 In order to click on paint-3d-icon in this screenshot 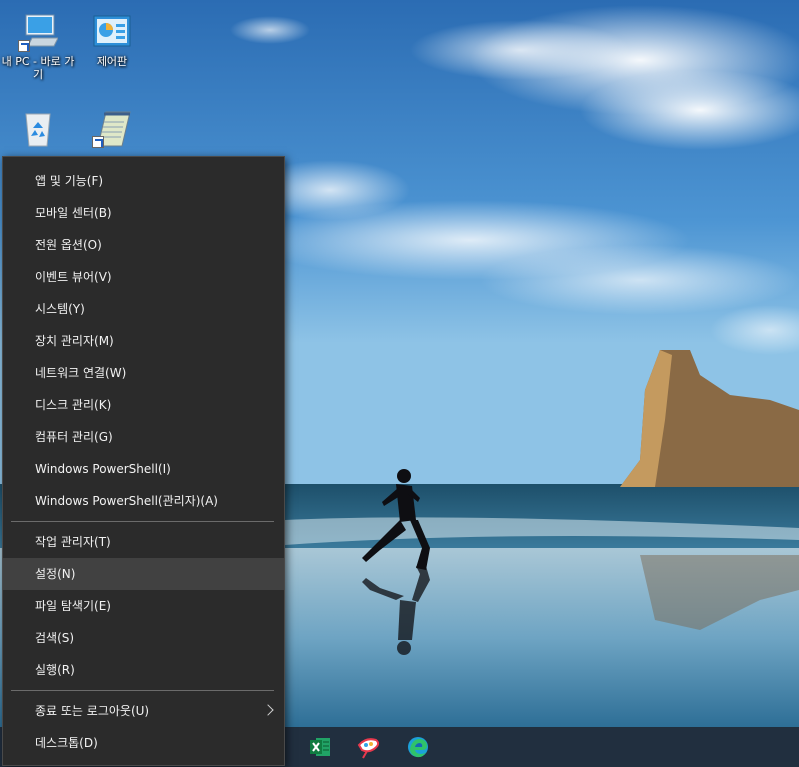, I will do `click(368, 748)`.